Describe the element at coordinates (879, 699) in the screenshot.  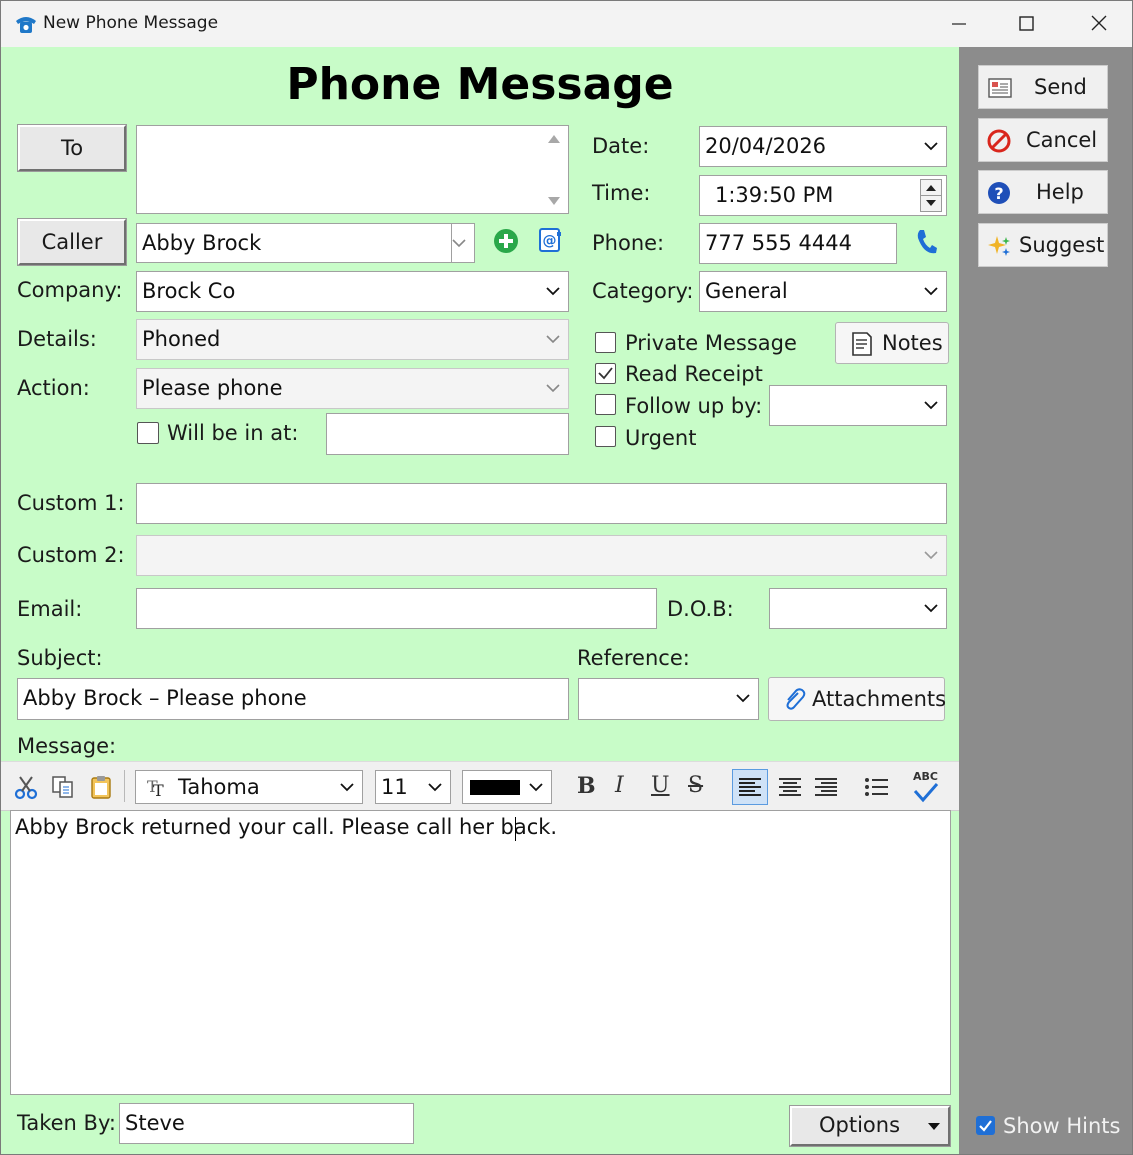
I see `attachments-button-label: Attachments` at that location.